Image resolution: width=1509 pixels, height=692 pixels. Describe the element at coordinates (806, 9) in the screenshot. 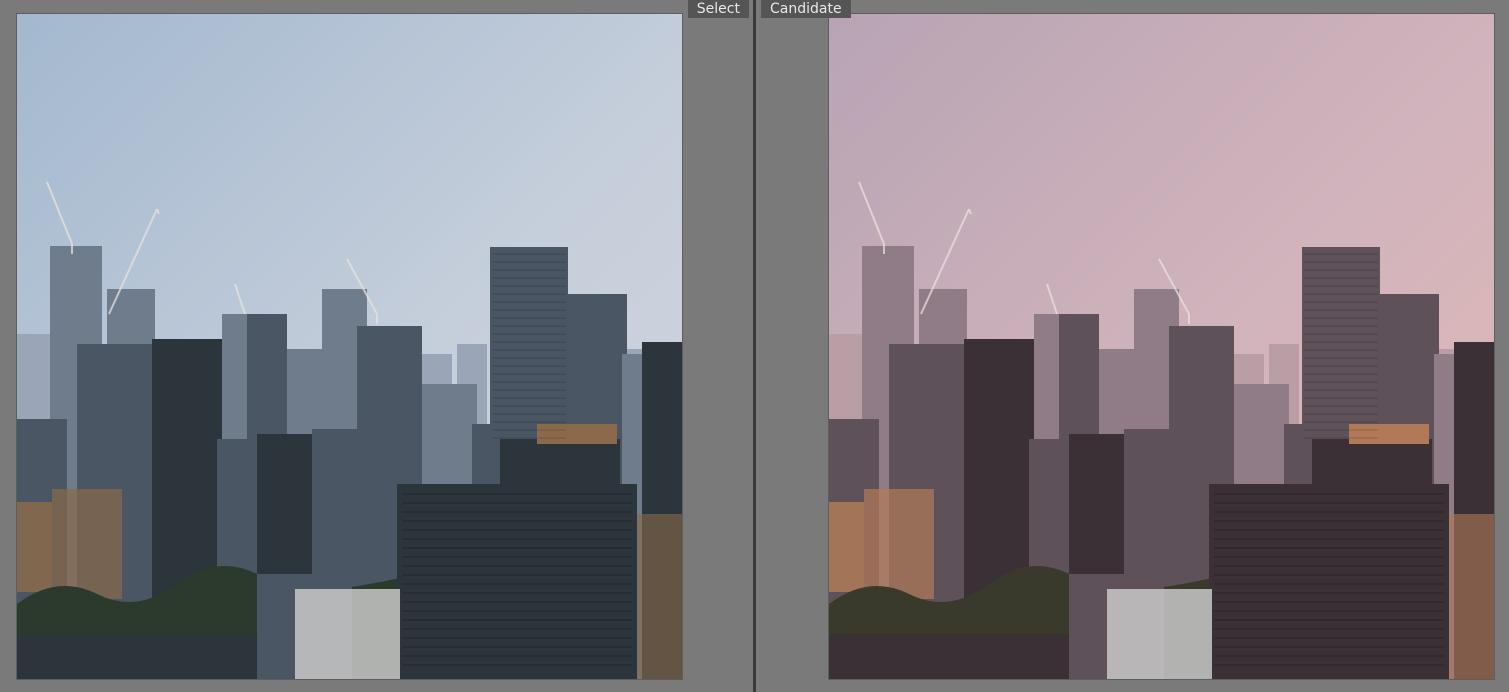

I see `candidate-label: Candidate` at that location.